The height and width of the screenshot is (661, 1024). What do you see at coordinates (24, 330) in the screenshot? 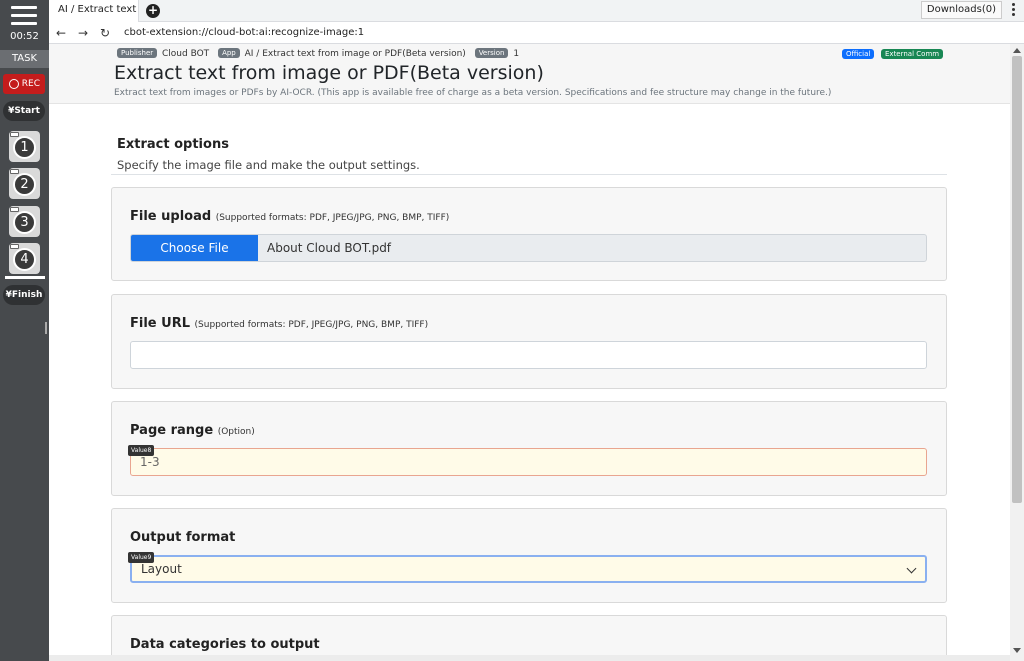
I see `task-sidepanel: 00:52 TASK REC ¥Start 1 2 3 4 ¥Finish` at bounding box center [24, 330].